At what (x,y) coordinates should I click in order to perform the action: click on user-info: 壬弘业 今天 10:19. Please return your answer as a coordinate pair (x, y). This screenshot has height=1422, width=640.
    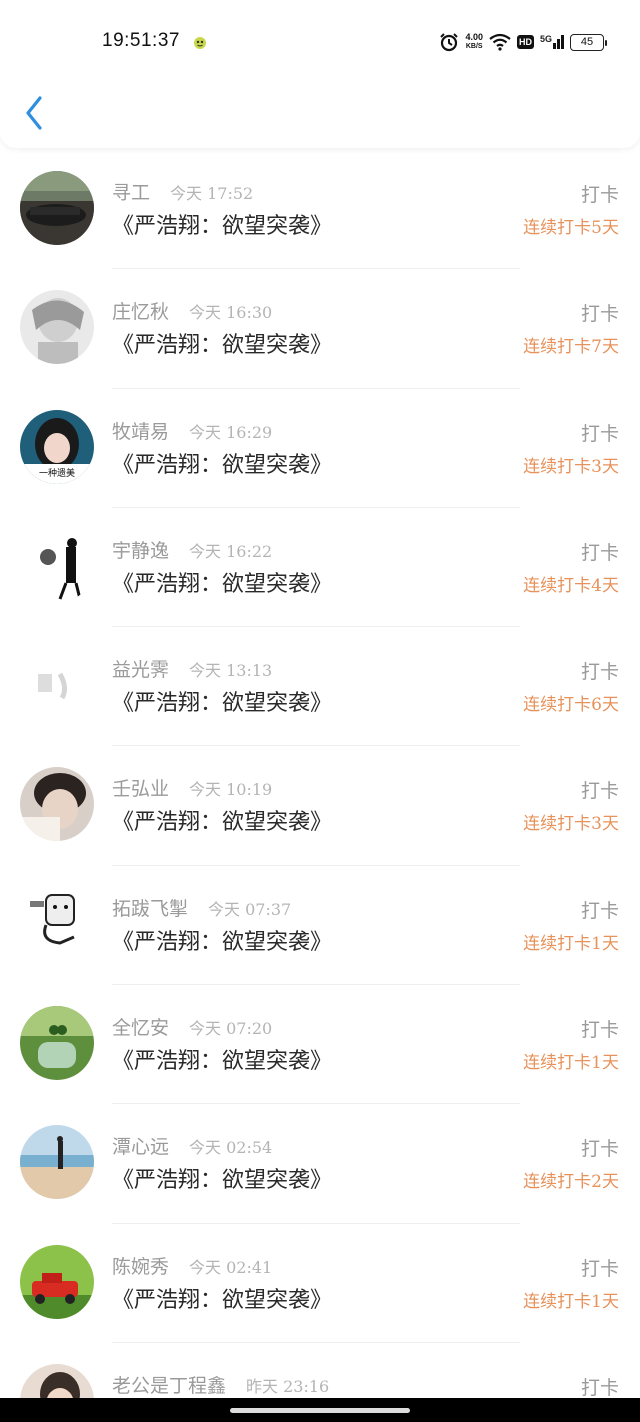
    Looking at the image, I should click on (192, 787).